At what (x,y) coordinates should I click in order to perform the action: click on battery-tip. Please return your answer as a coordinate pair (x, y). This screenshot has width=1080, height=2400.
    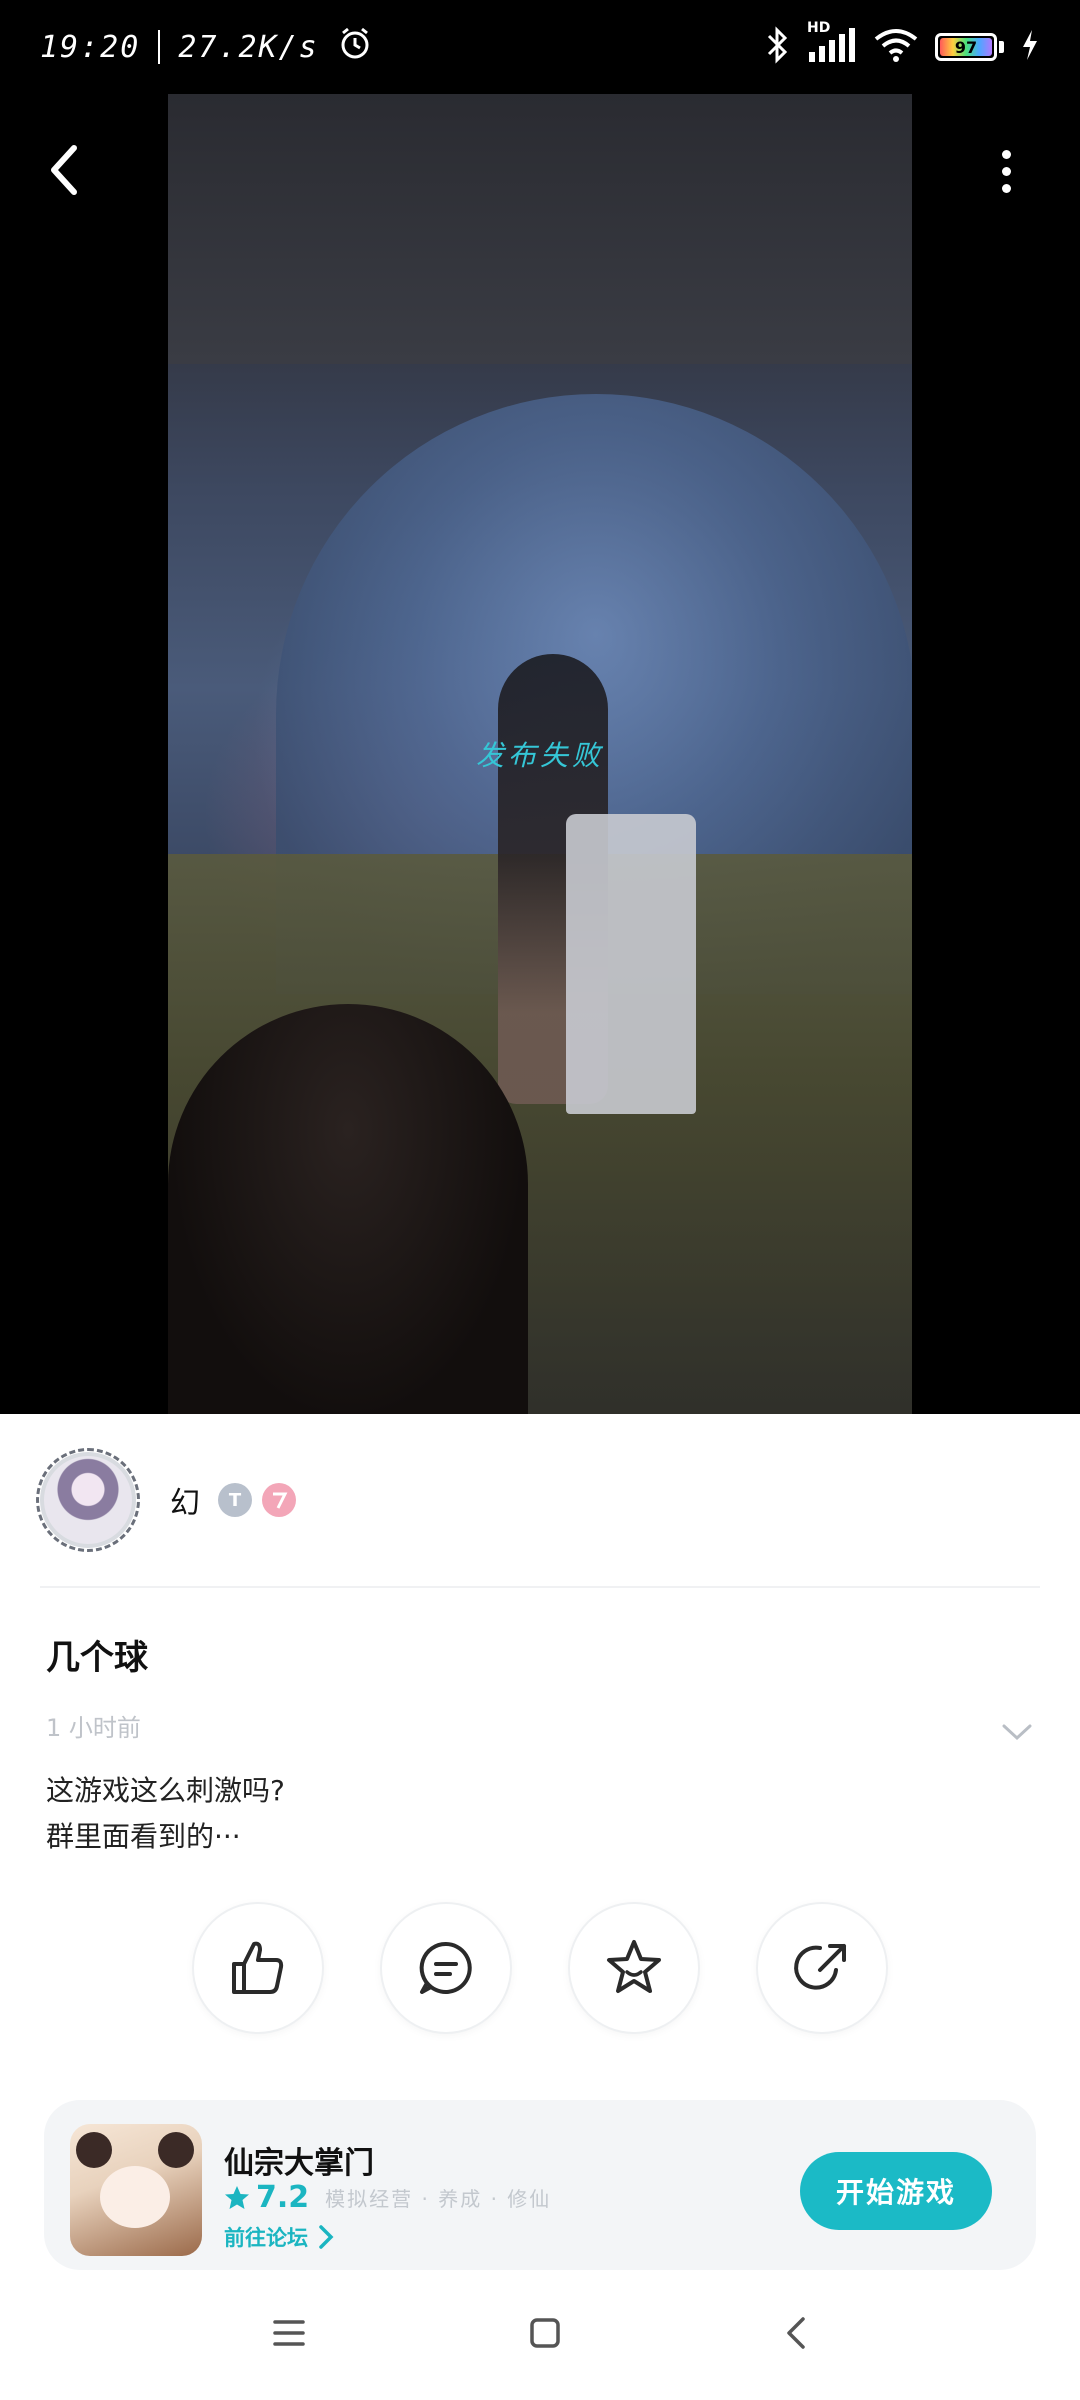
    Looking at the image, I should click on (1001, 47).